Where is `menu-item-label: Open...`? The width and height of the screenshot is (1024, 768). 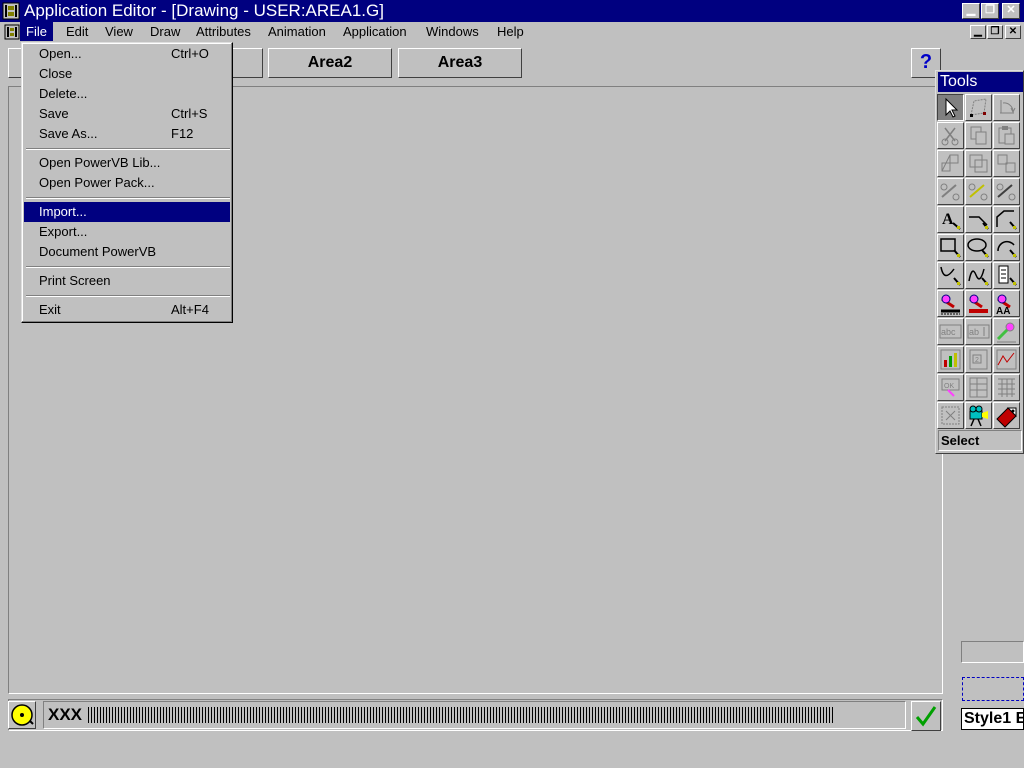 menu-item-label: Open... is located at coordinates (60, 53).